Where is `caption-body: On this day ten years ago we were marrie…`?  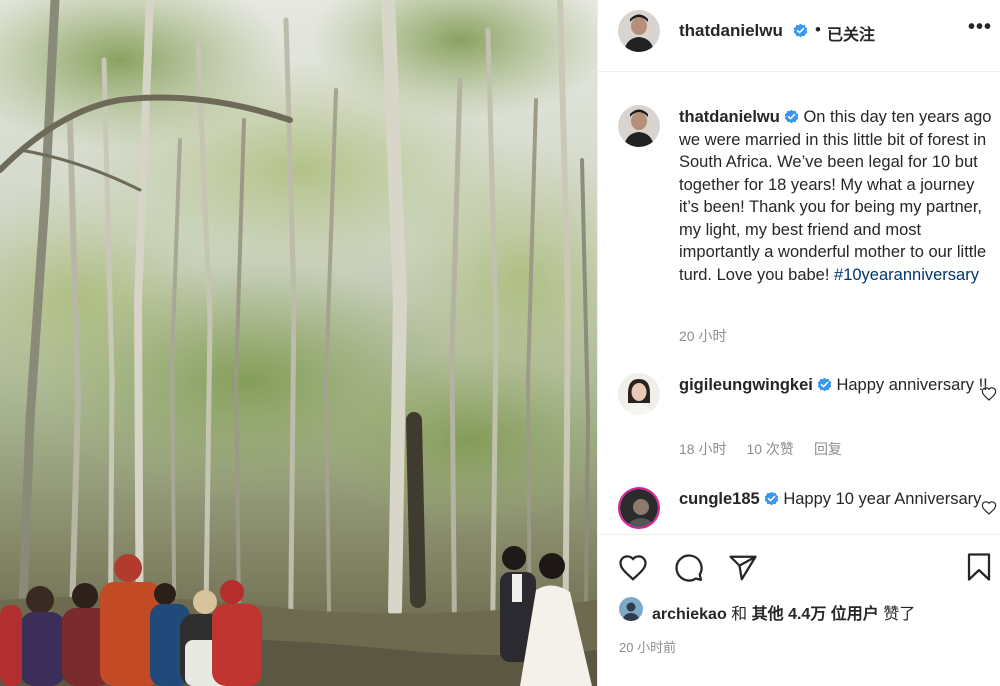
caption-body: On this day ten years ago we were marrie… is located at coordinates (835, 196).